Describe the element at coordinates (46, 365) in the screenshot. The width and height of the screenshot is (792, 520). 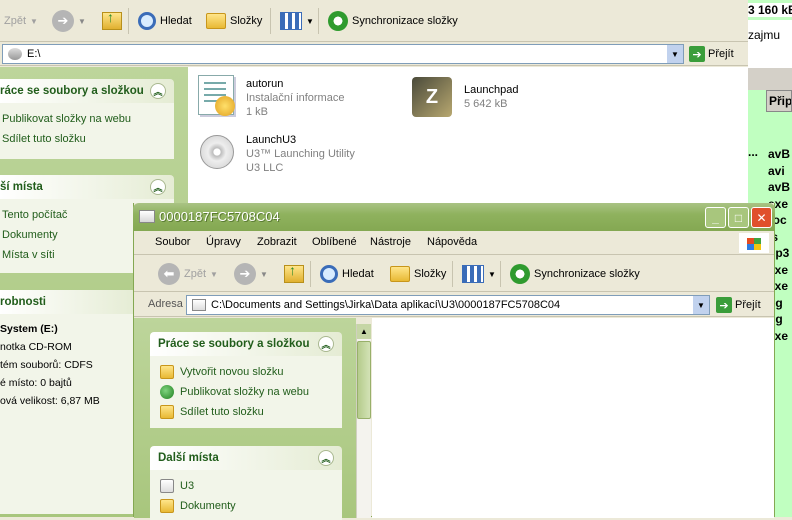
I see `detail-fs: tém souborů: CDFS` at that location.